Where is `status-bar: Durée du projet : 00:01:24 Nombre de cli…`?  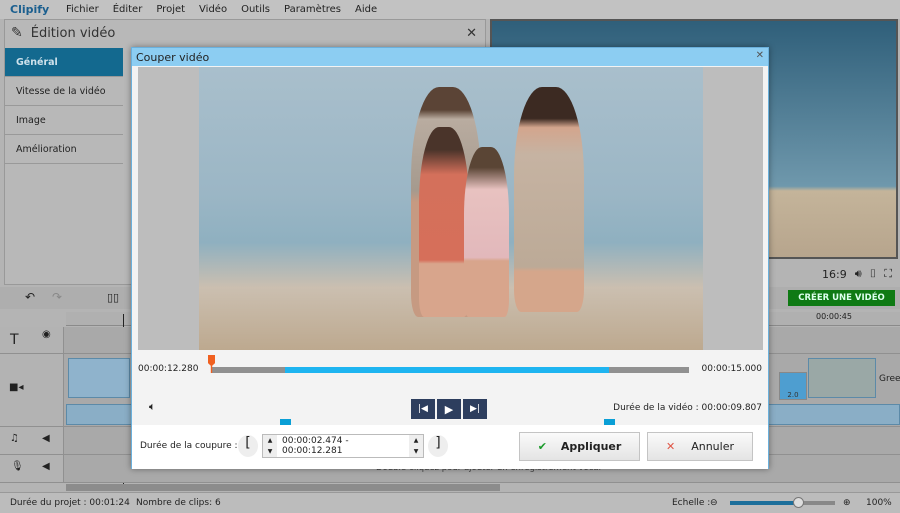
status-bar: Durée du projet : 00:01:24 Nombre de cli… is located at coordinates (450, 502).